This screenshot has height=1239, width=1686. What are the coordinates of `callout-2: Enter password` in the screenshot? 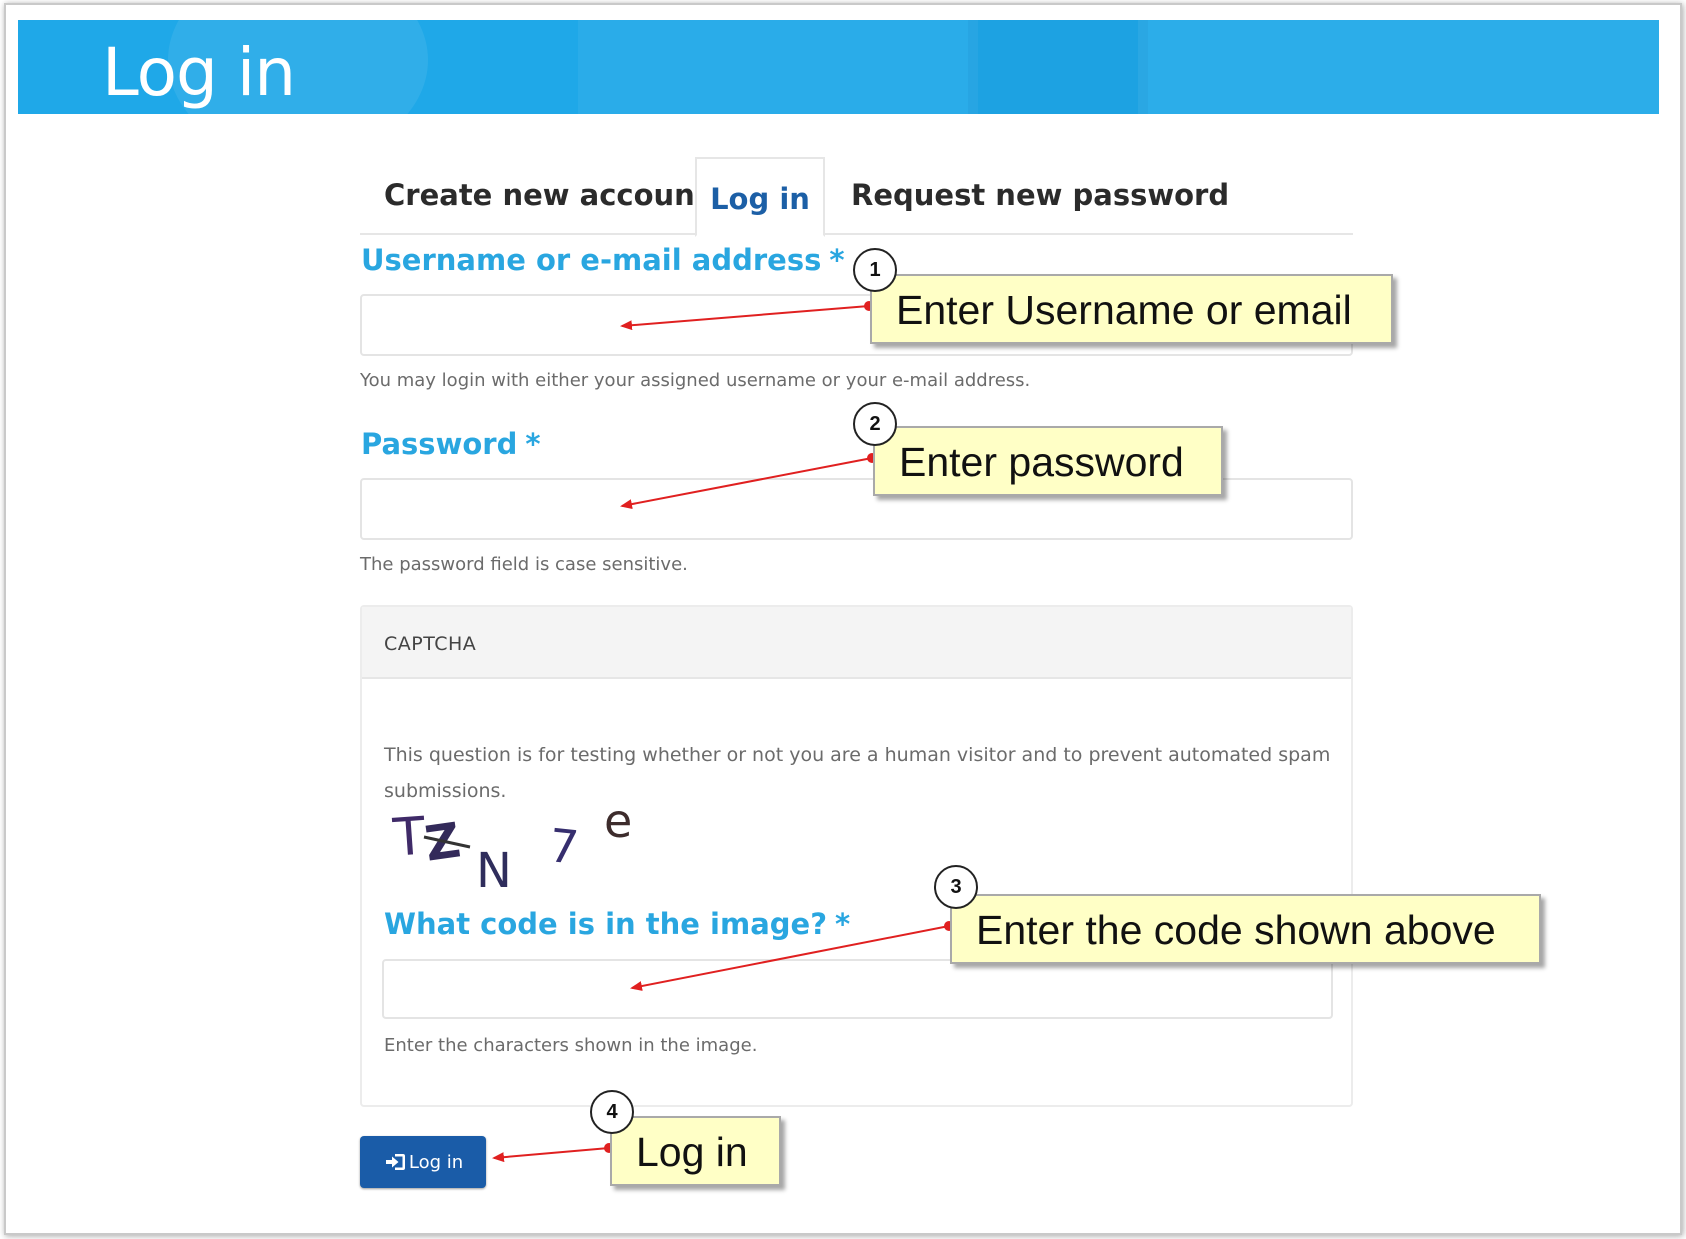 It's located at (1048, 461).